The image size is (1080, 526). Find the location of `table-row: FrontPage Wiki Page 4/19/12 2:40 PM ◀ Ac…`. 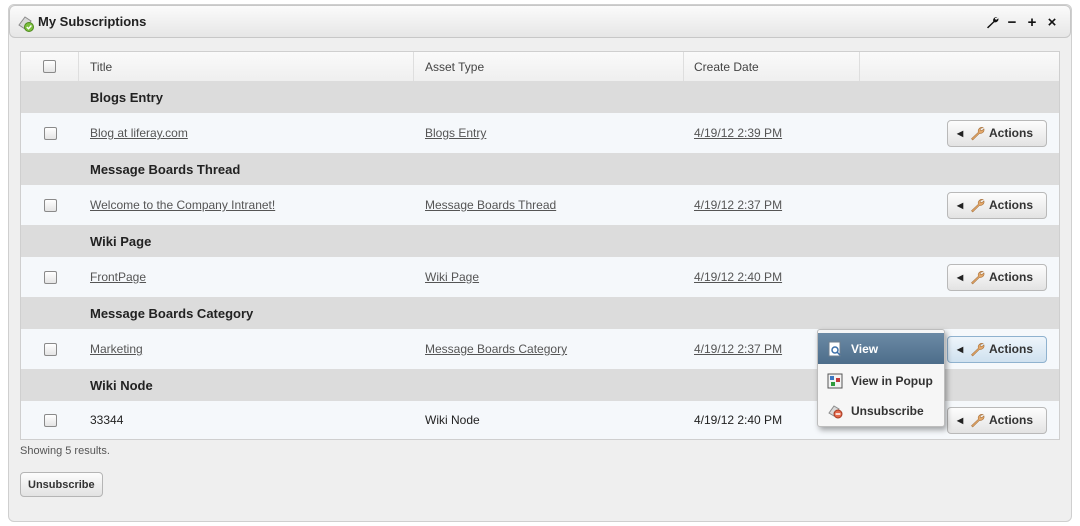

table-row: FrontPage Wiki Page 4/19/12 2:40 PM ◀ Ac… is located at coordinates (540, 277).